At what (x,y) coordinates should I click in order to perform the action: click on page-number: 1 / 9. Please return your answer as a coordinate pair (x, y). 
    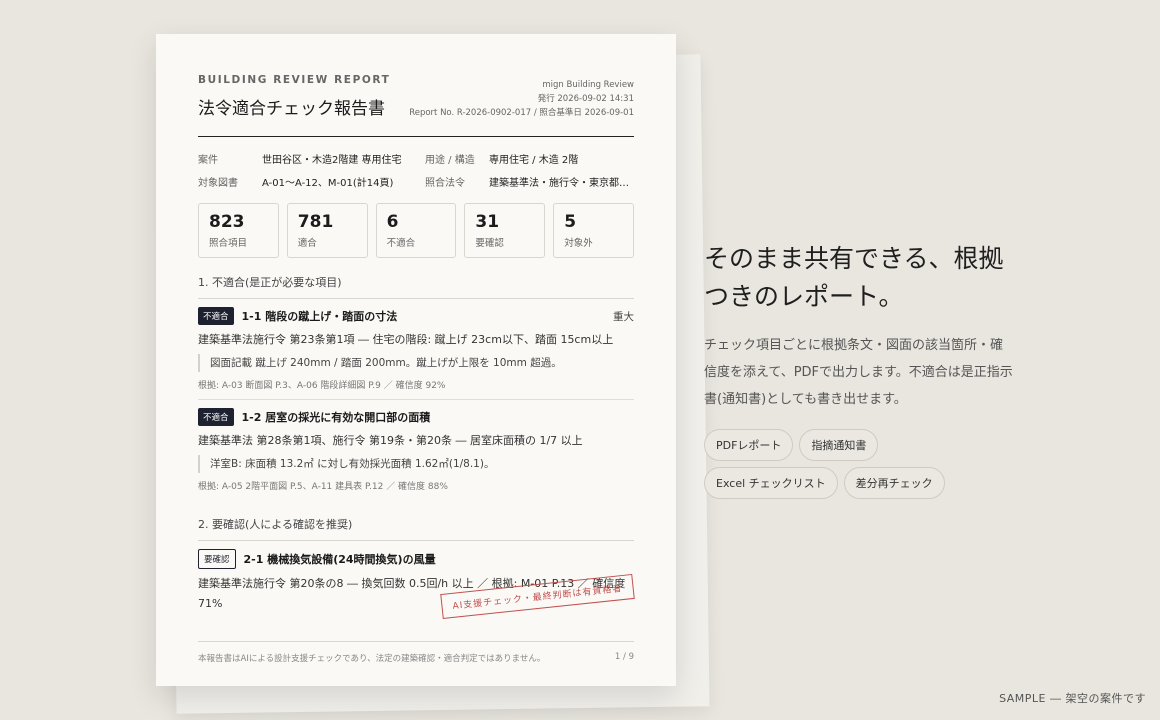
    Looking at the image, I should click on (624, 657).